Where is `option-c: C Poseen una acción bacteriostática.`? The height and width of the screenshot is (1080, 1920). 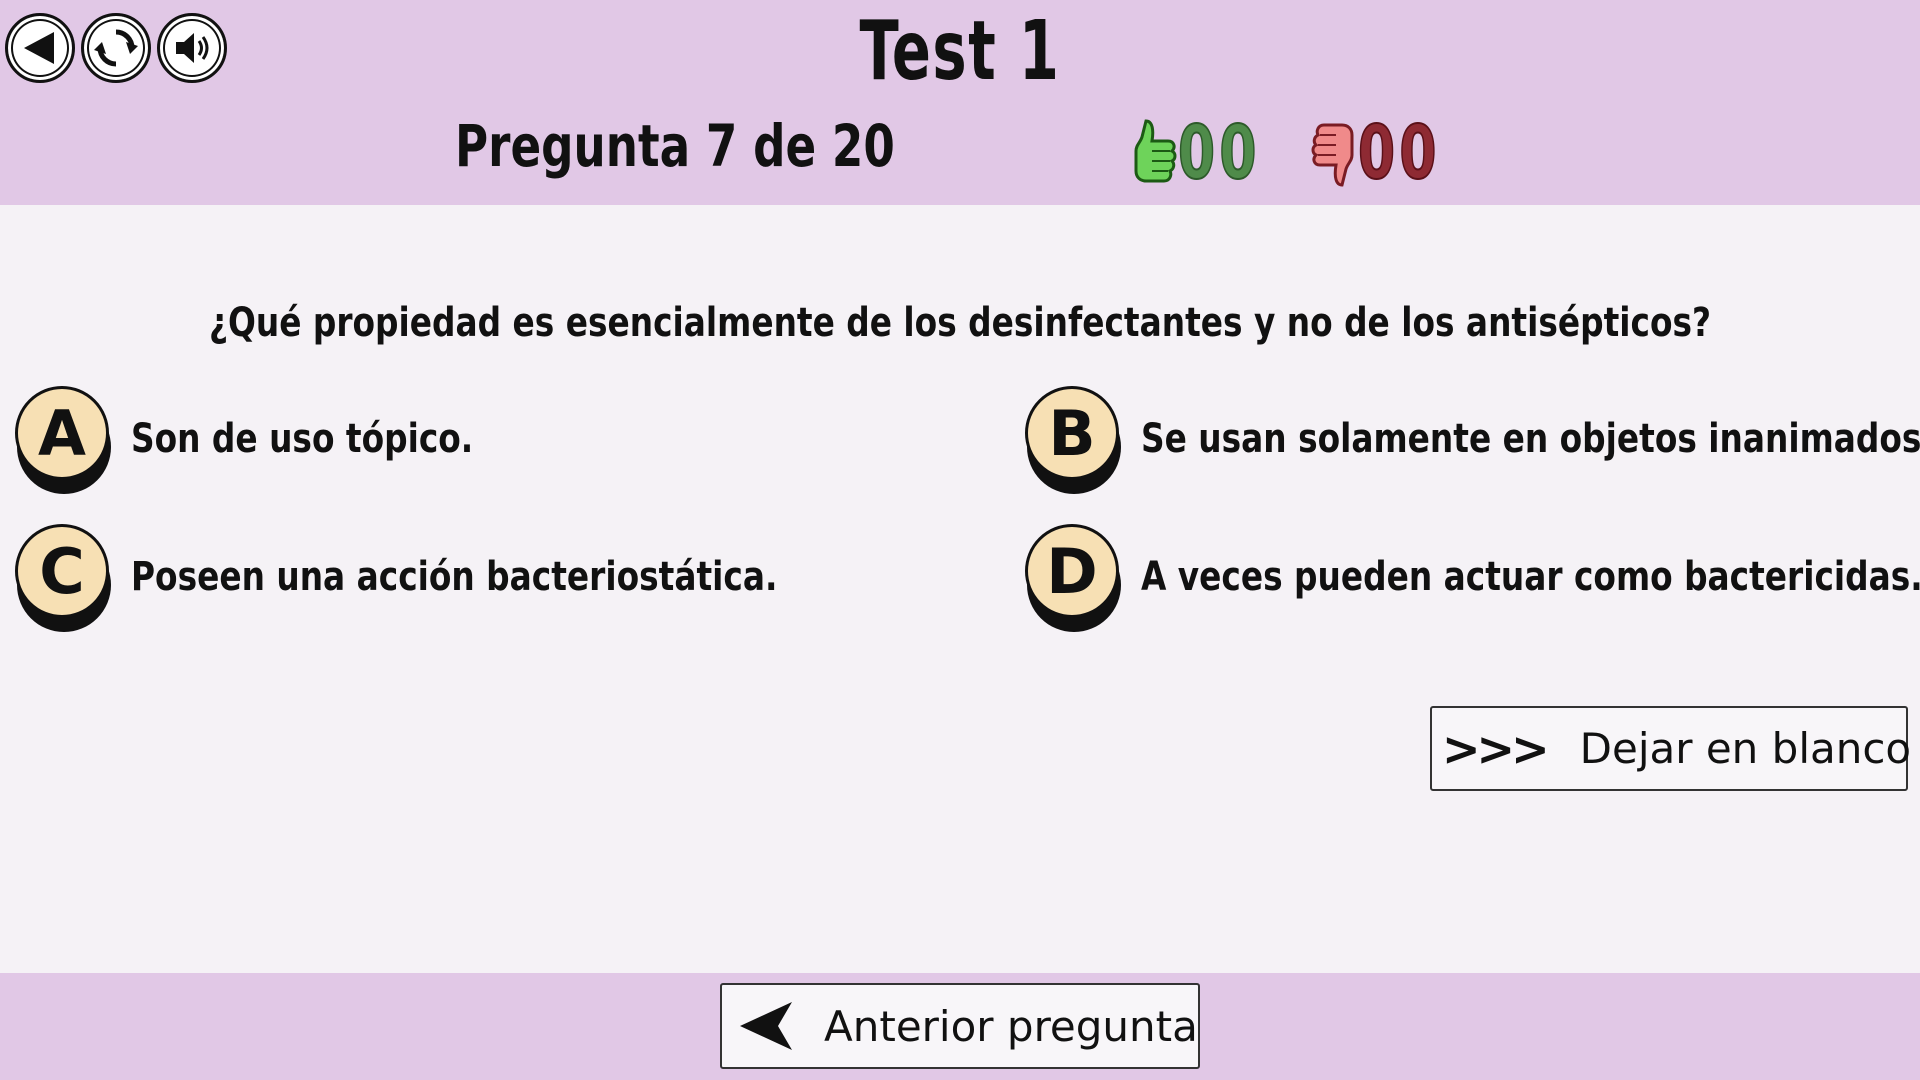 option-c: C Poseen una acción bacteriostática. is located at coordinates (467, 578).